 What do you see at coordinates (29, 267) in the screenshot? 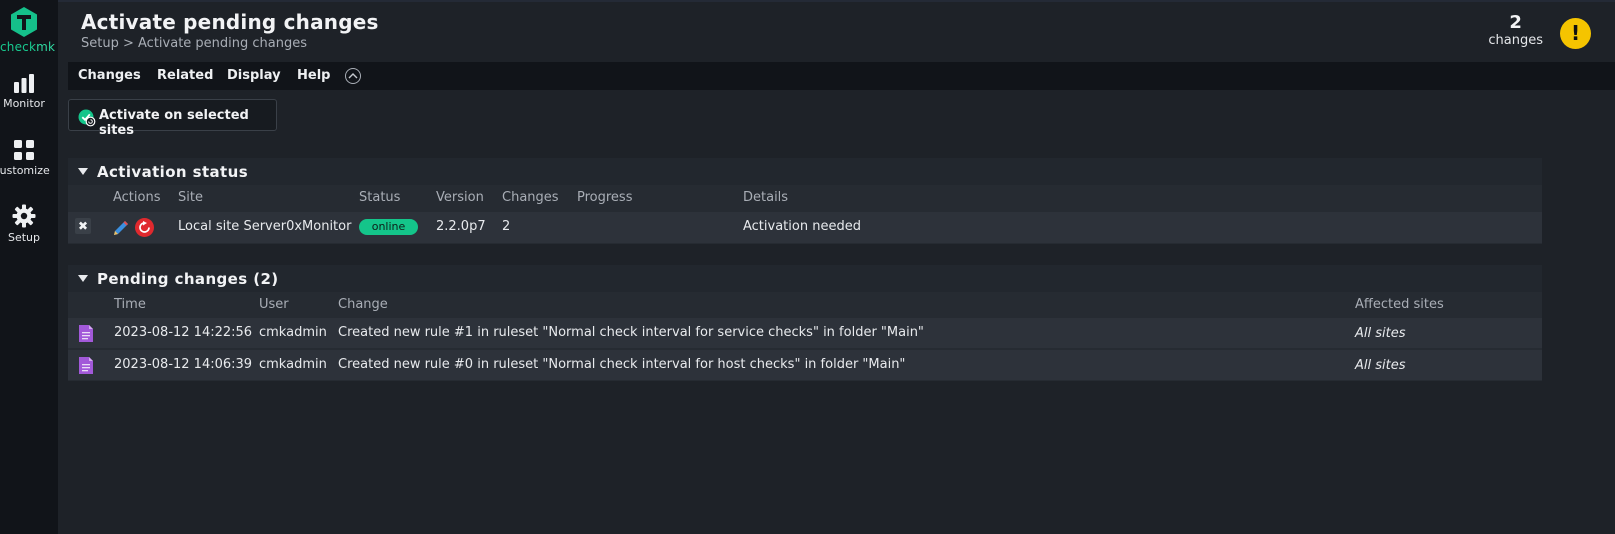
I see `sidebar: checkmk Monitor Customize` at bounding box center [29, 267].